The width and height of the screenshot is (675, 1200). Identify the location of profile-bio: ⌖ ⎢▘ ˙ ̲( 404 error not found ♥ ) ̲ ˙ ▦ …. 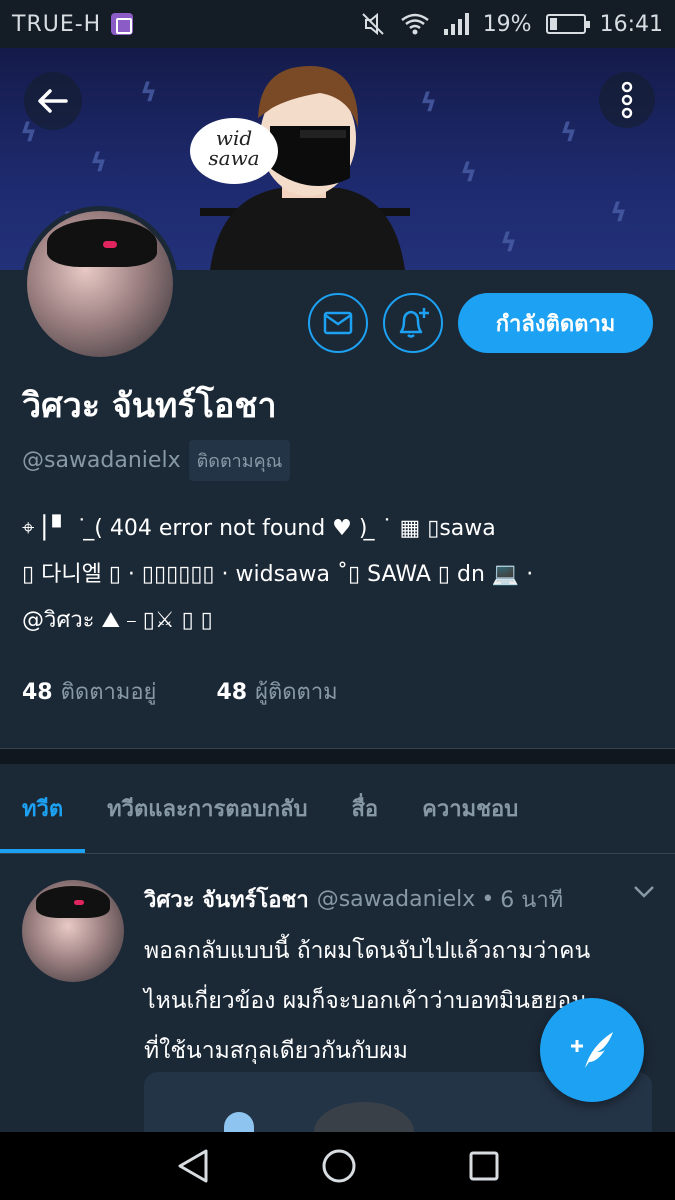
(339, 575).